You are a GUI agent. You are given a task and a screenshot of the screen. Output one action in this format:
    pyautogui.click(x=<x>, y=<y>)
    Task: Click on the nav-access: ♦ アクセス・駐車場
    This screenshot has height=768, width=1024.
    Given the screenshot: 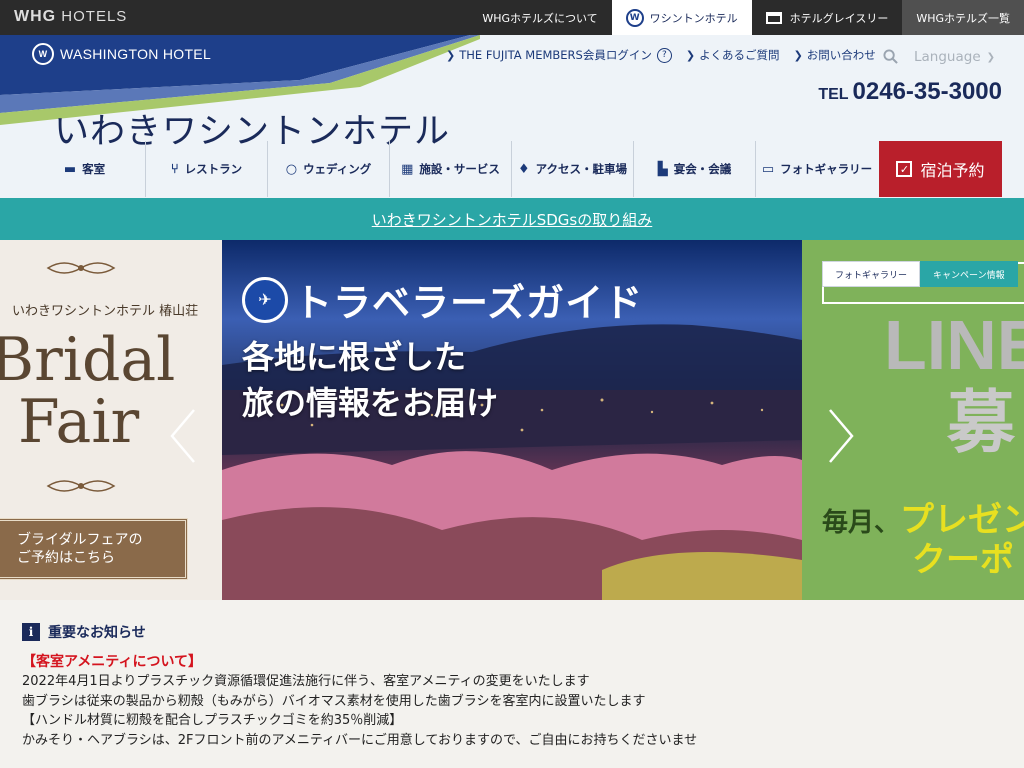 What is the action you would take?
    pyautogui.click(x=573, y=169)
    